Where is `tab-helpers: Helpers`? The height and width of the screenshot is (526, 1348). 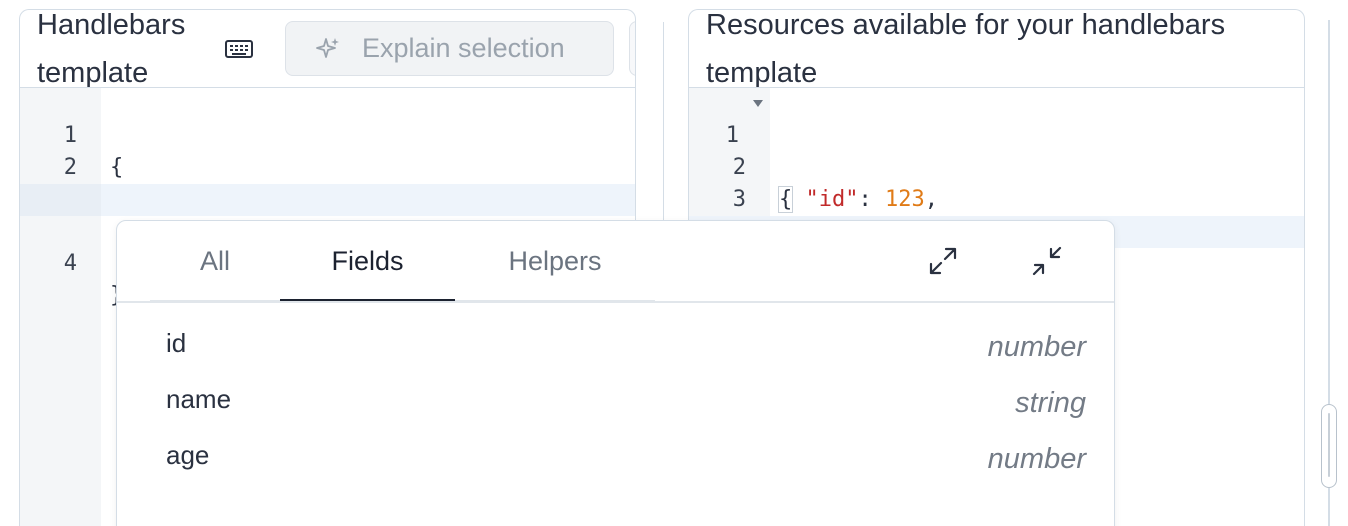
tab-helpers: Helpers is located at coordinates (555, 261).